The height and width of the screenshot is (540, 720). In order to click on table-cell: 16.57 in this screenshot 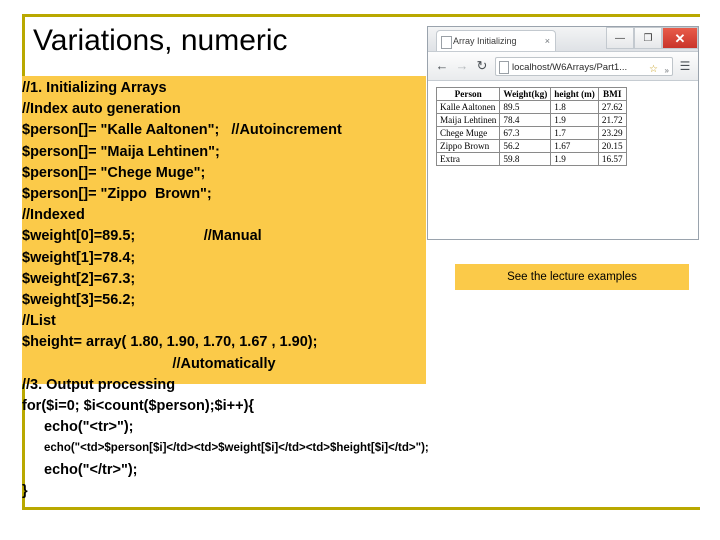, I will do `click(612, 159)`.